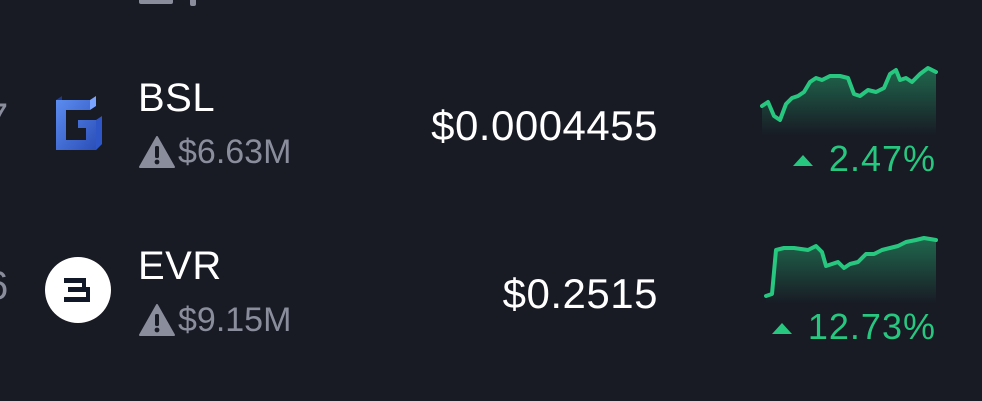 The width and height of the screenshot is (982, 401). What do you see at coordinates (79, 123) in the screenshot?
I see `bsl-logo-icon` at bounding box center [79, 123].